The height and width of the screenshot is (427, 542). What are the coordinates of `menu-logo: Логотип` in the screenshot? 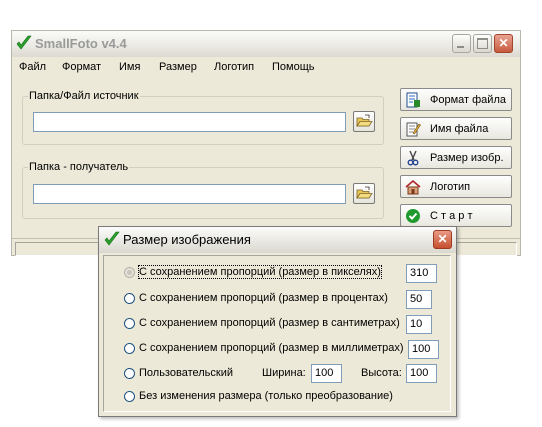 It's located at (234, 67).